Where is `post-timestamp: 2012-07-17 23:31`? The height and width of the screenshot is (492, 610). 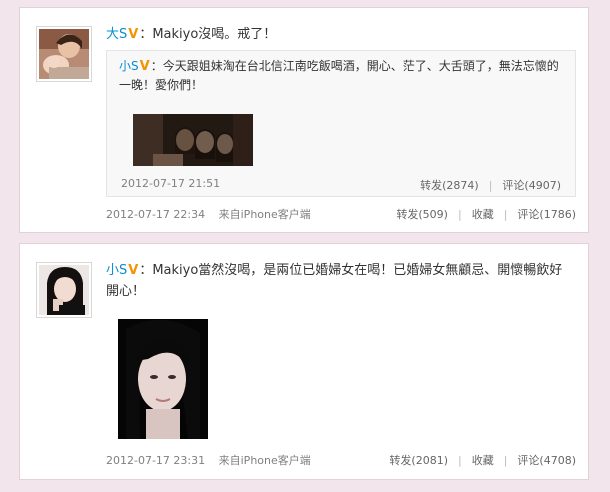
post-timestamp: 2012-07-17 23:31 is located at coordinates (155, 460).